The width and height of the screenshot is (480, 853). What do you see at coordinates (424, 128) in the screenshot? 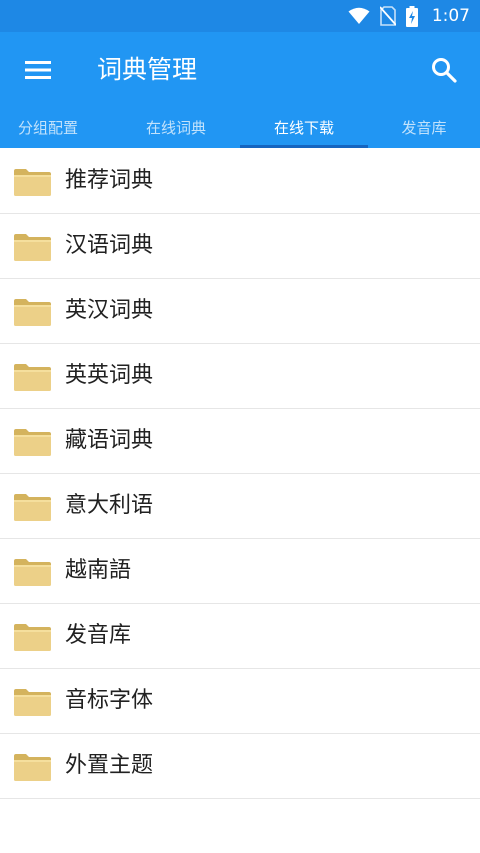
I see `tab-pronunciation-library: 发音库` at bounding box center [424, 128].